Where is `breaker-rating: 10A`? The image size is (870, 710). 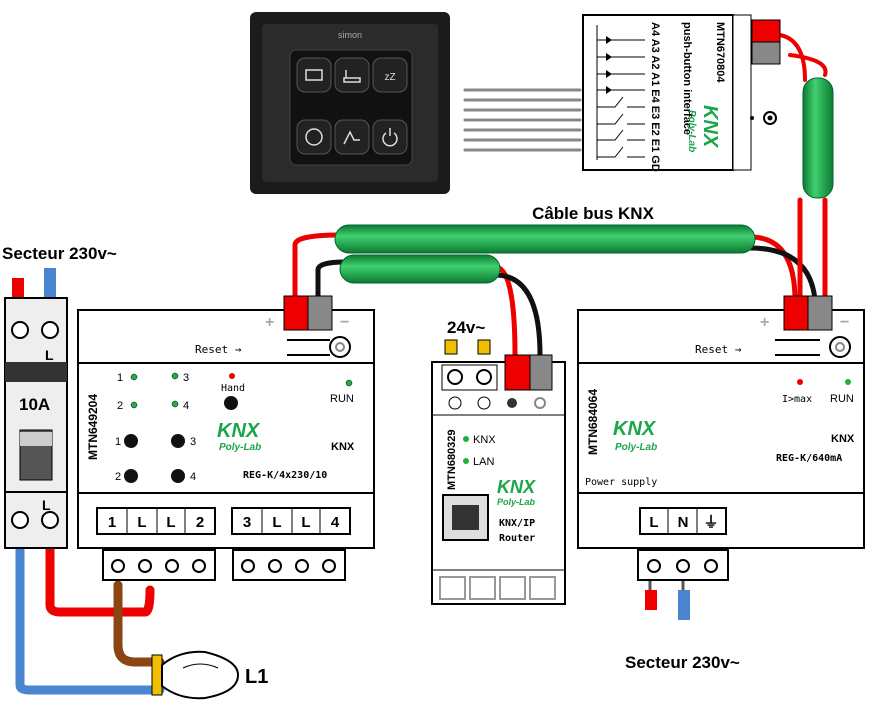
breaker-rating: 10A is located at coordinates (34, 404).